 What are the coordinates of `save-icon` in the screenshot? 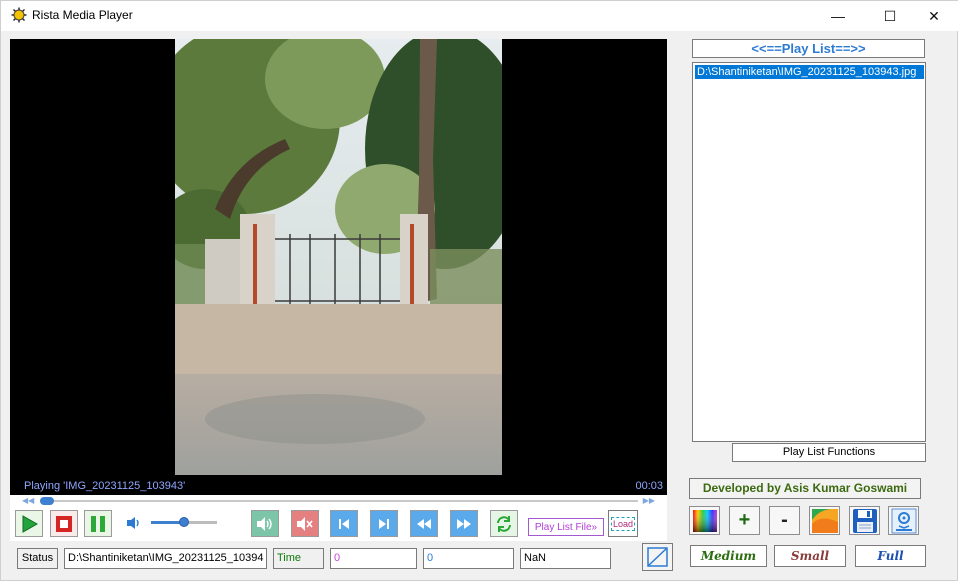 It's located at (864, 520).